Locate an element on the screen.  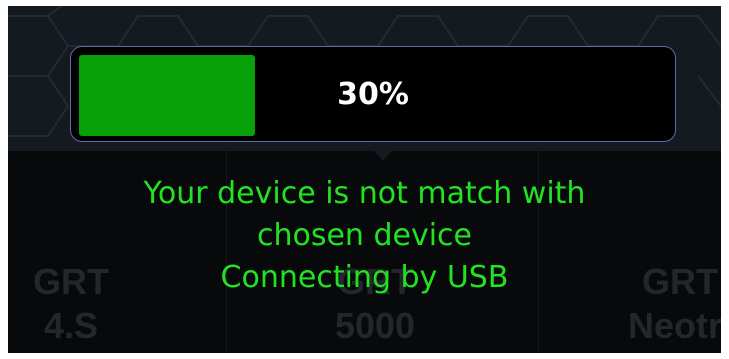
device-card-line2: 4.S is located at coordinates (71, 325).